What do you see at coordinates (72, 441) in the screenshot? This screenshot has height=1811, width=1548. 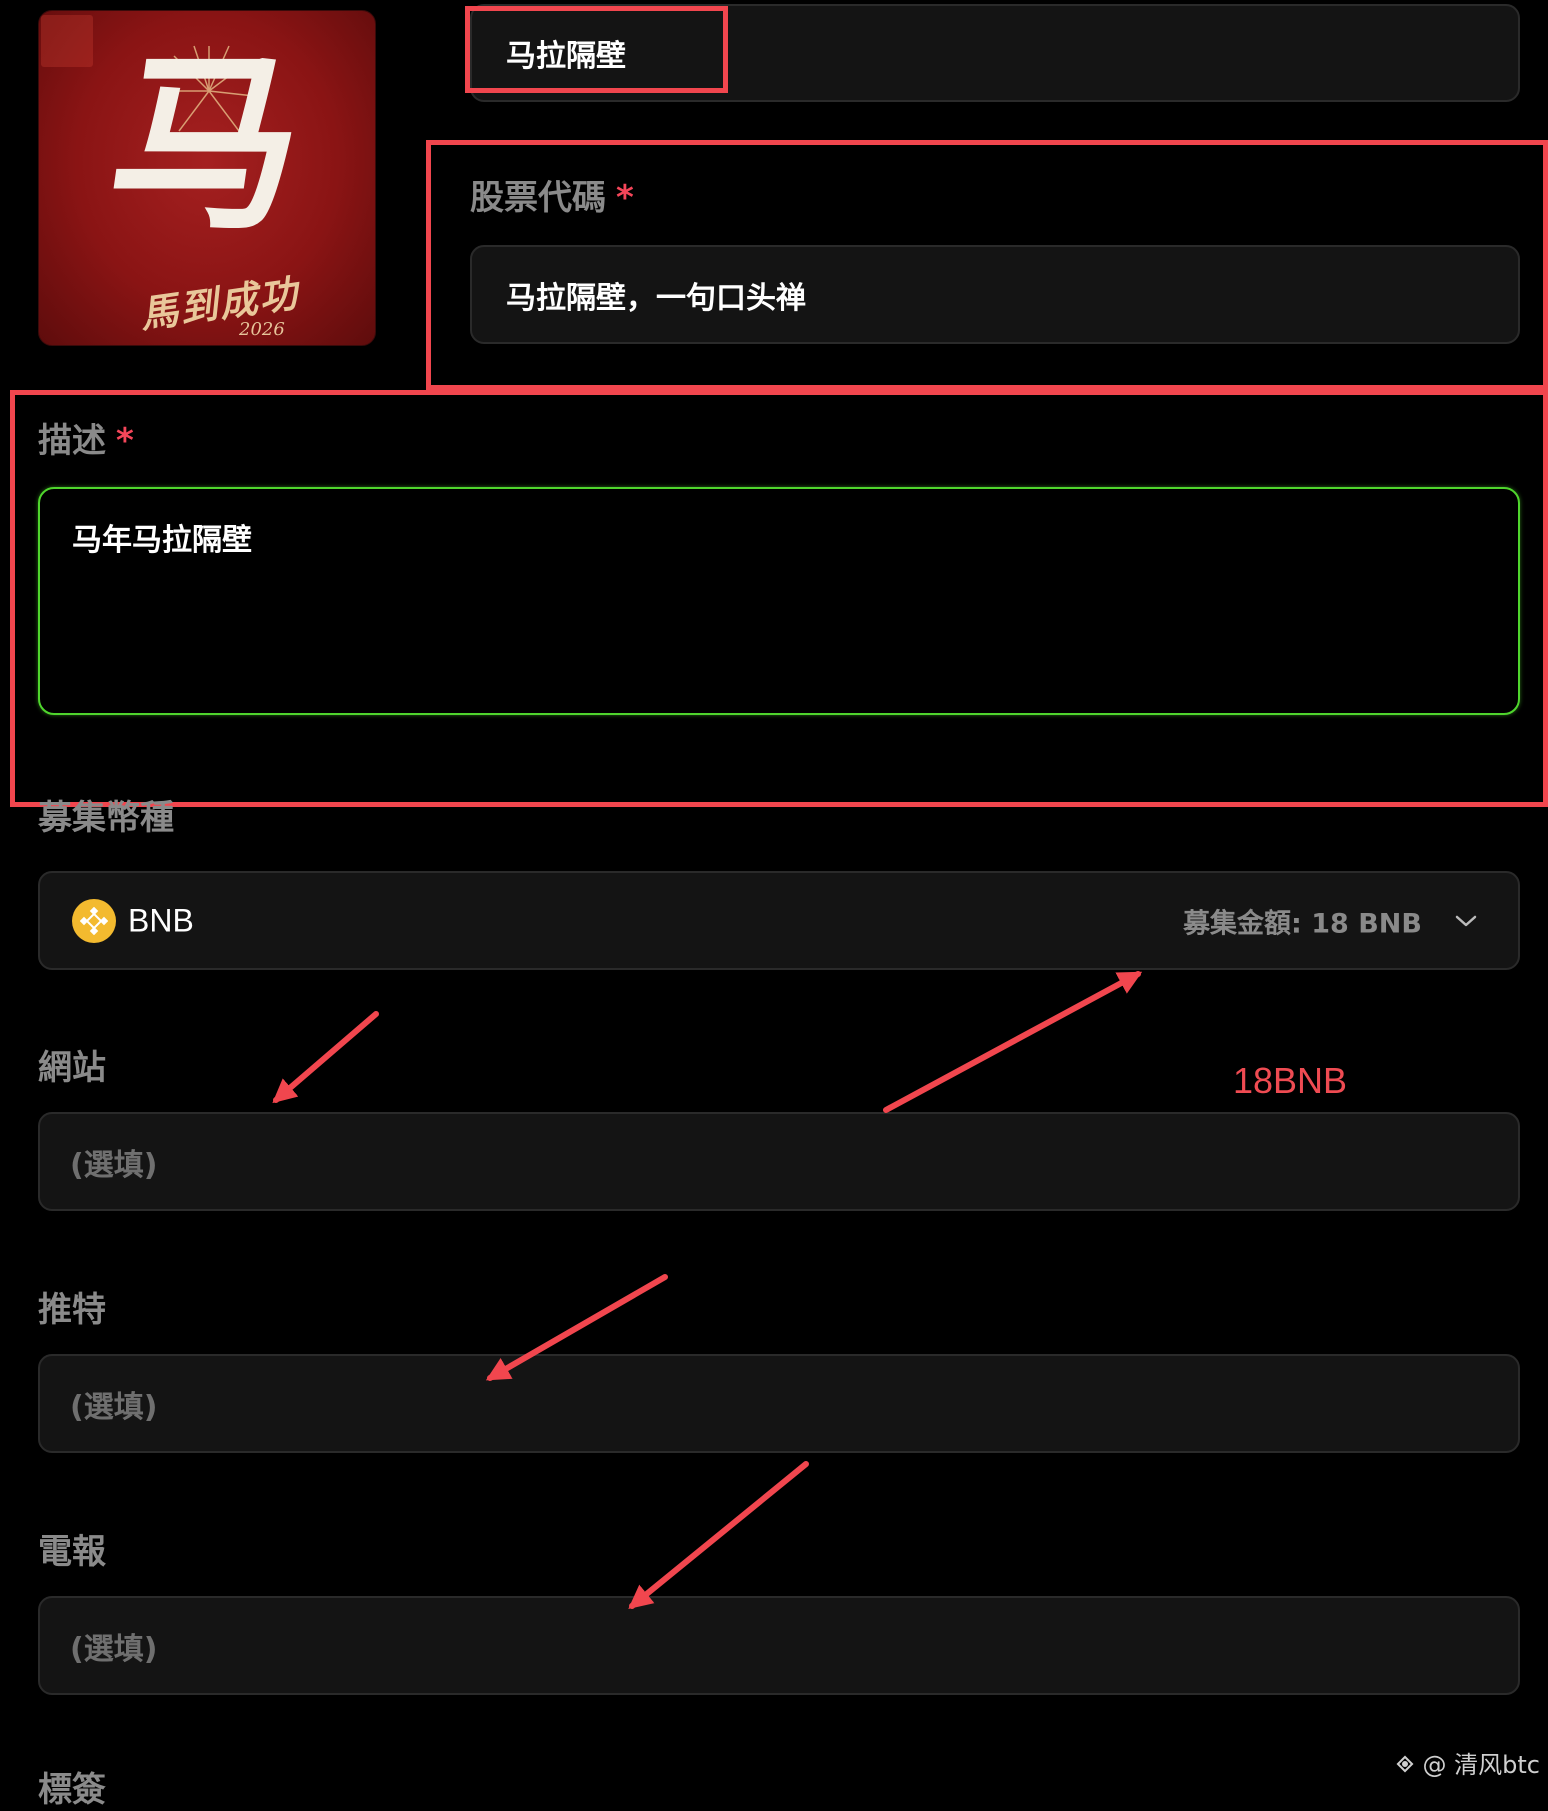 I see `description-label-text: 描述` at bounding box center [72, 441].